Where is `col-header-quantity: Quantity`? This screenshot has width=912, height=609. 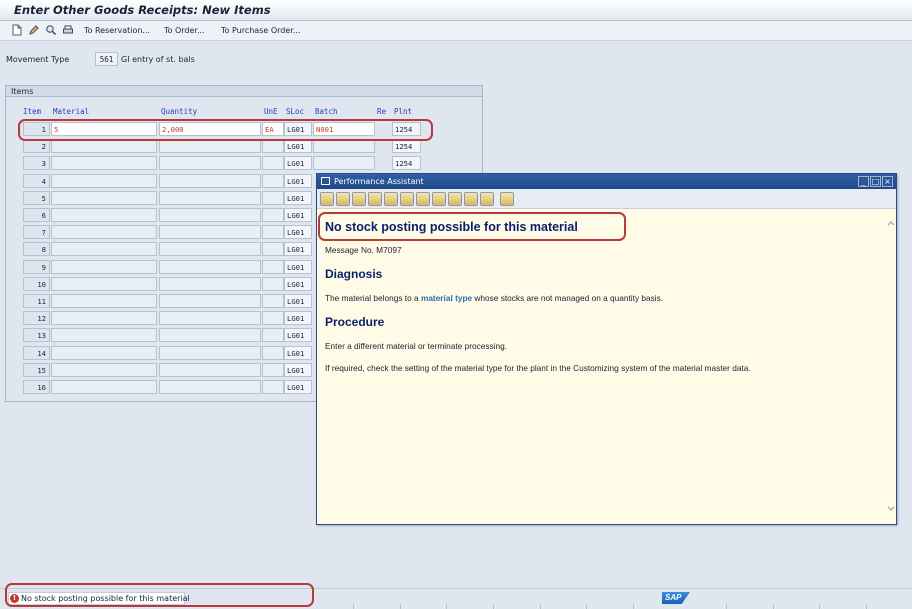
col-header-quantity: Quantity is located at coordinates (179, 111).